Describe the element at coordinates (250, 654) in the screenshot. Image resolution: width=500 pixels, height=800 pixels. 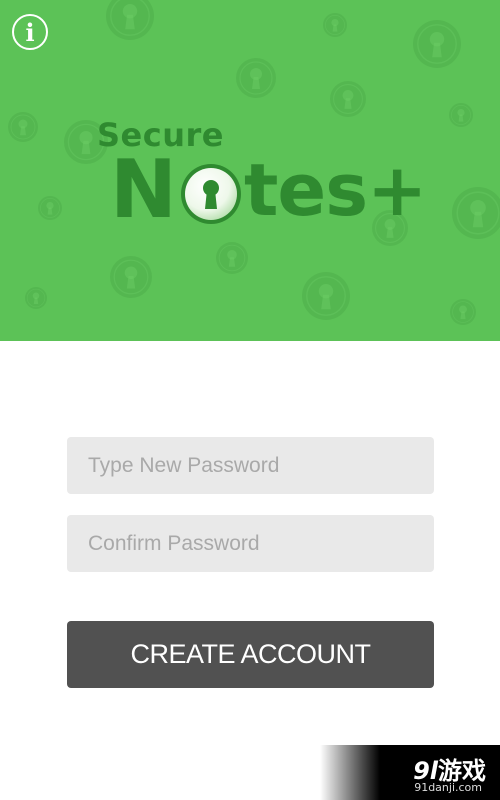
I see `create-account-button: CREATE ACCOUNT` at that location.